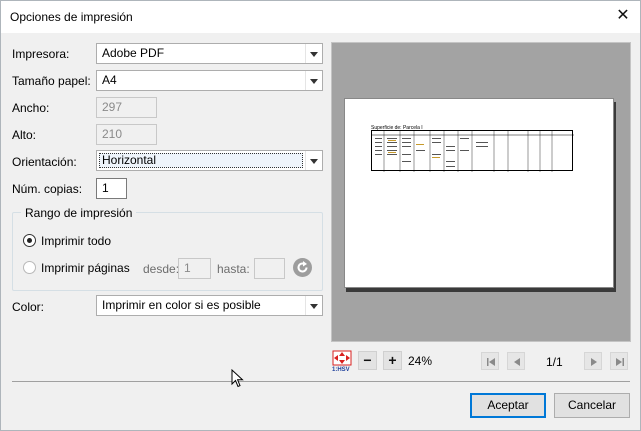 The width and height of the screenshot is (641, 431). What do you see at coordinates (420, 361) in the screenshot?
I see `zoom-level: 24%` at bounding box center [420, 361].